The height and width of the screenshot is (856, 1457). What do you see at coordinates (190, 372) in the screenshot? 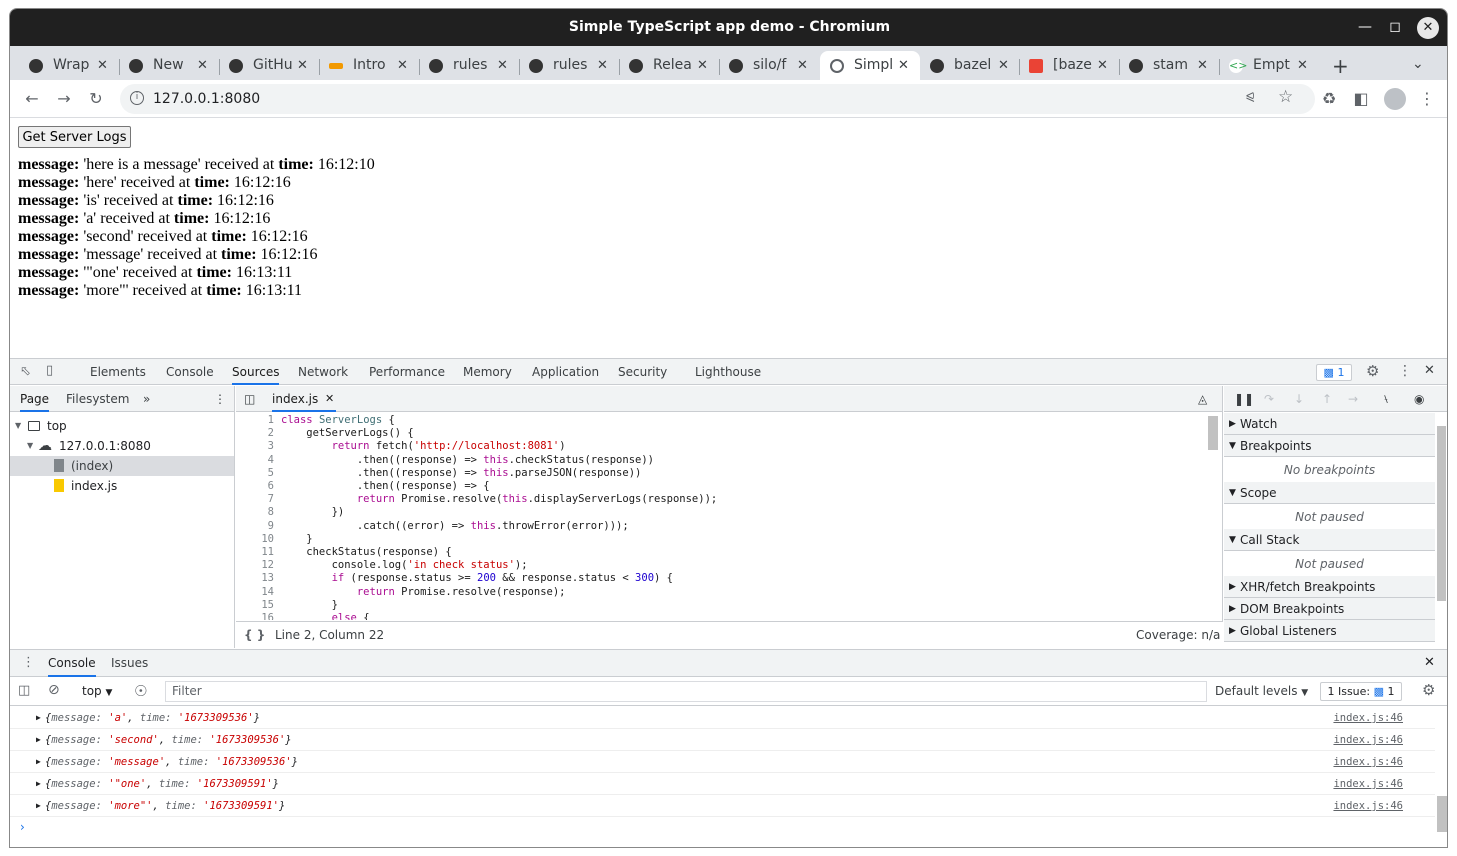
I see `devtools-tab-console: Console` at bounding box center [190, 372].